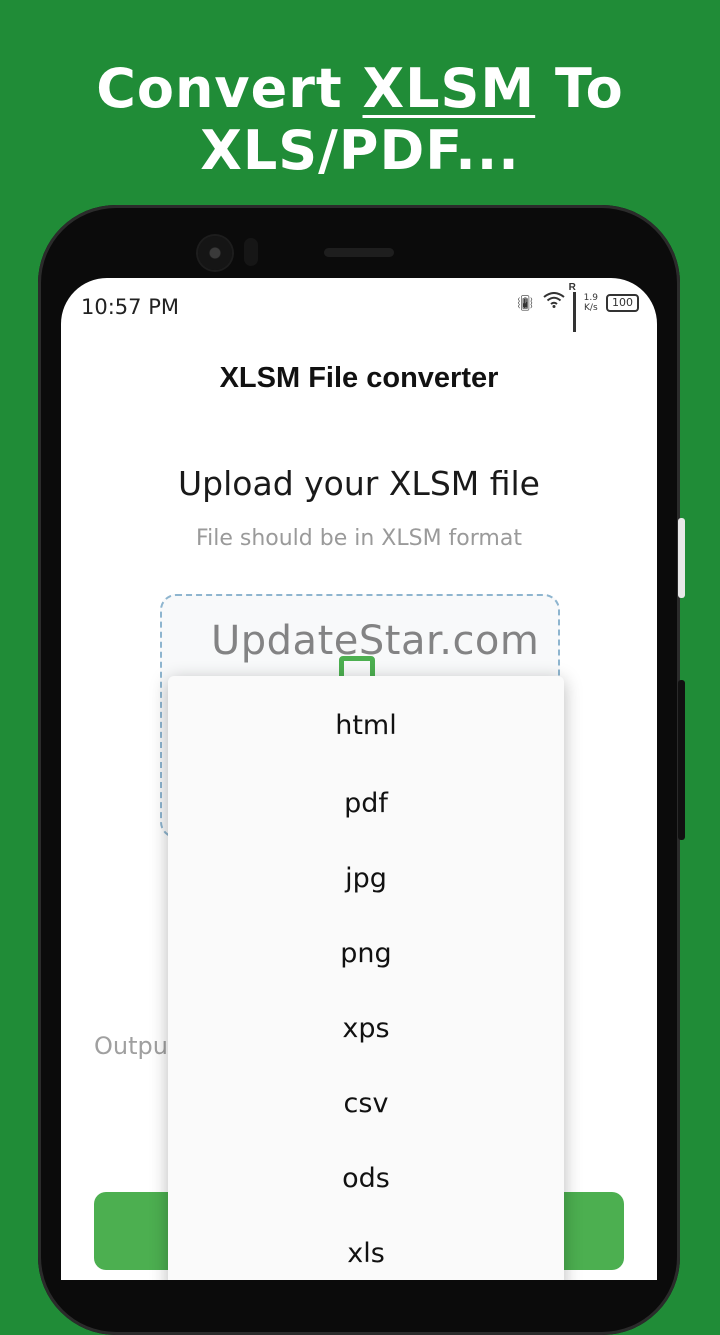 This screenshot has width=720, height=1335. I want to click on watermark: UpdateStar.com, so click(375, 641).